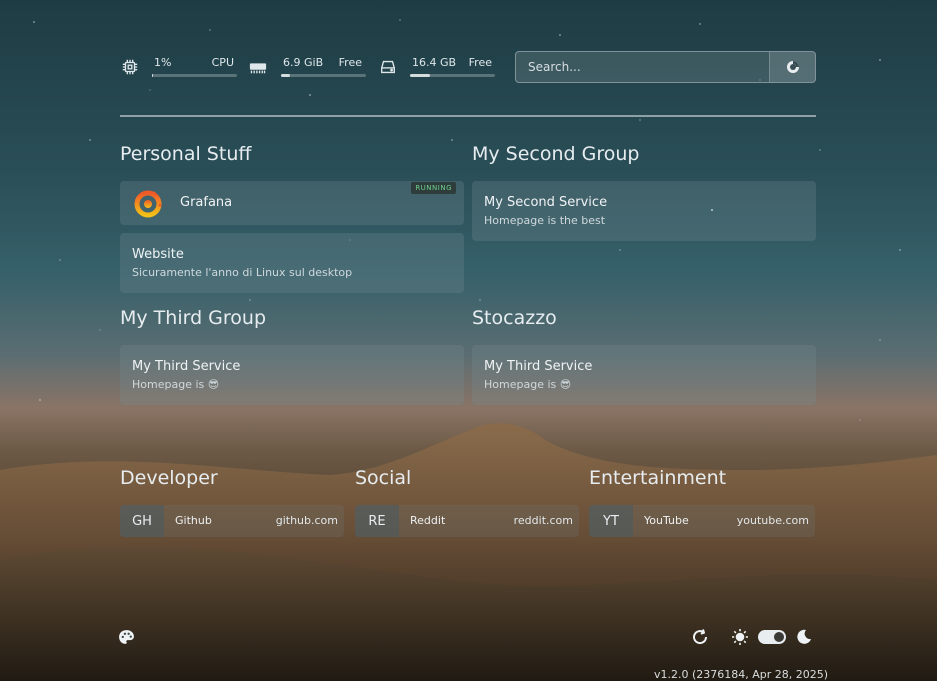 The width and height of the screenshot is (937, 681). Describe the element at coordinates (433, 188) in the screenshot. I see `status-badge: RUNNING` at that location.